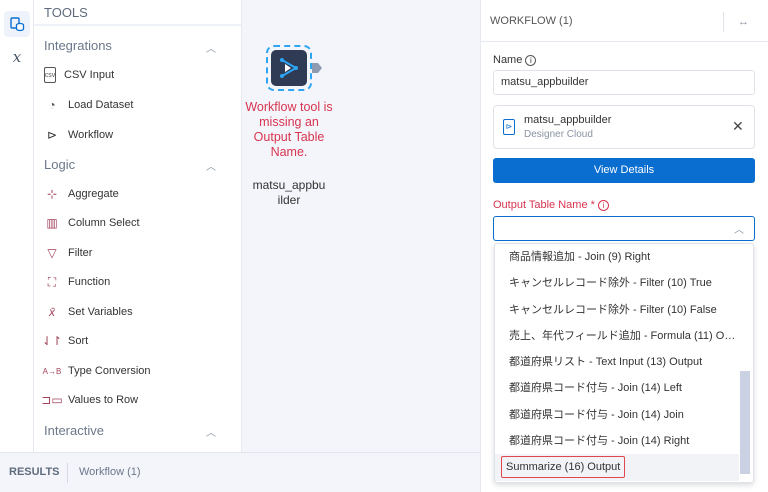 The height and width of the screenshot is (492, 768). What do you see at coordinates (78, 341) in the screenshot?
I see `tool-label: Sort` at bounding box center [78, 341].